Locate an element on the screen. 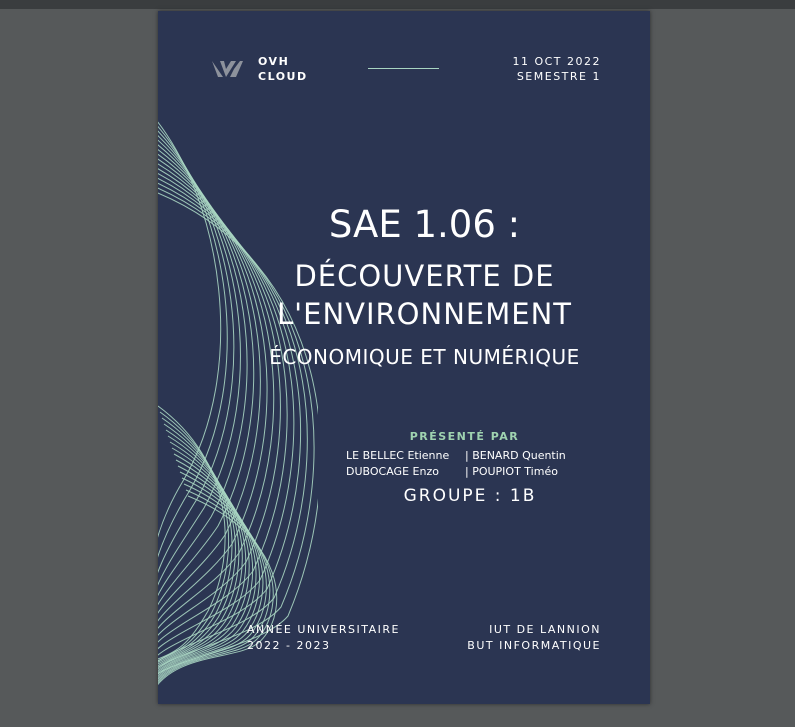 The width and height of the screenshot is (795, 727). title-line-3: L'ENVIRONNEMENT is located at coordinates (424, 314).